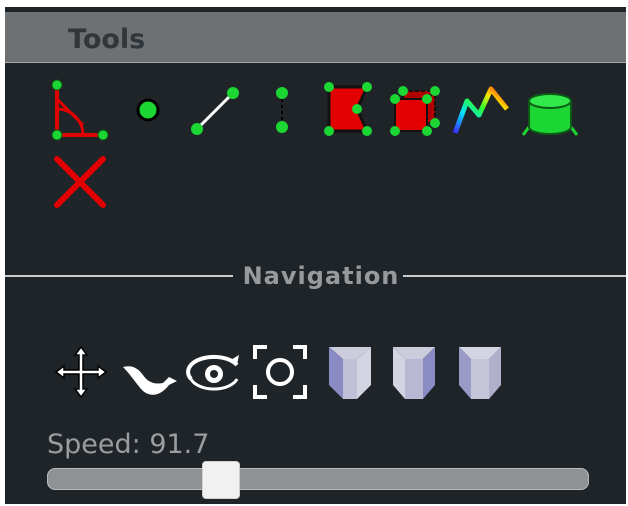 The width and height of the screenshot is (628, 506). I want to click on move-arrows-icon, so click(81, 372).